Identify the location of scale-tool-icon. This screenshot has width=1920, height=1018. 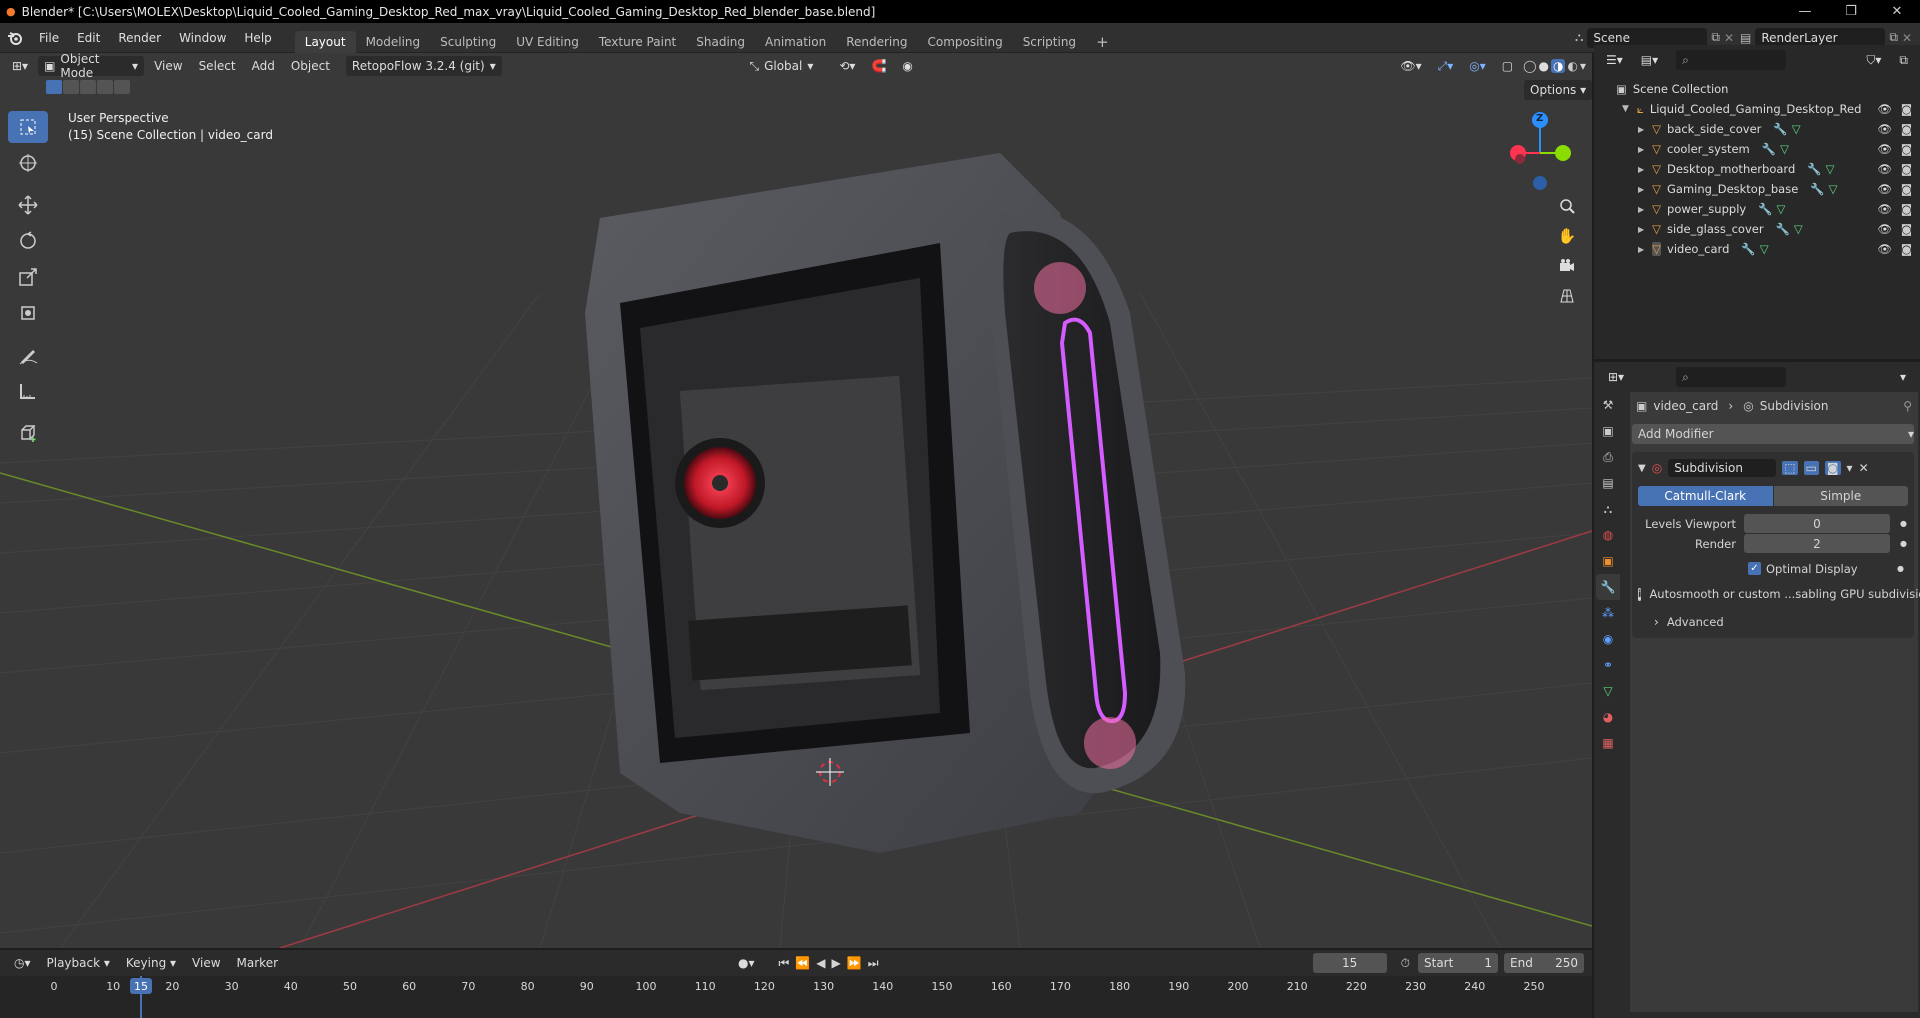
(28, 277).